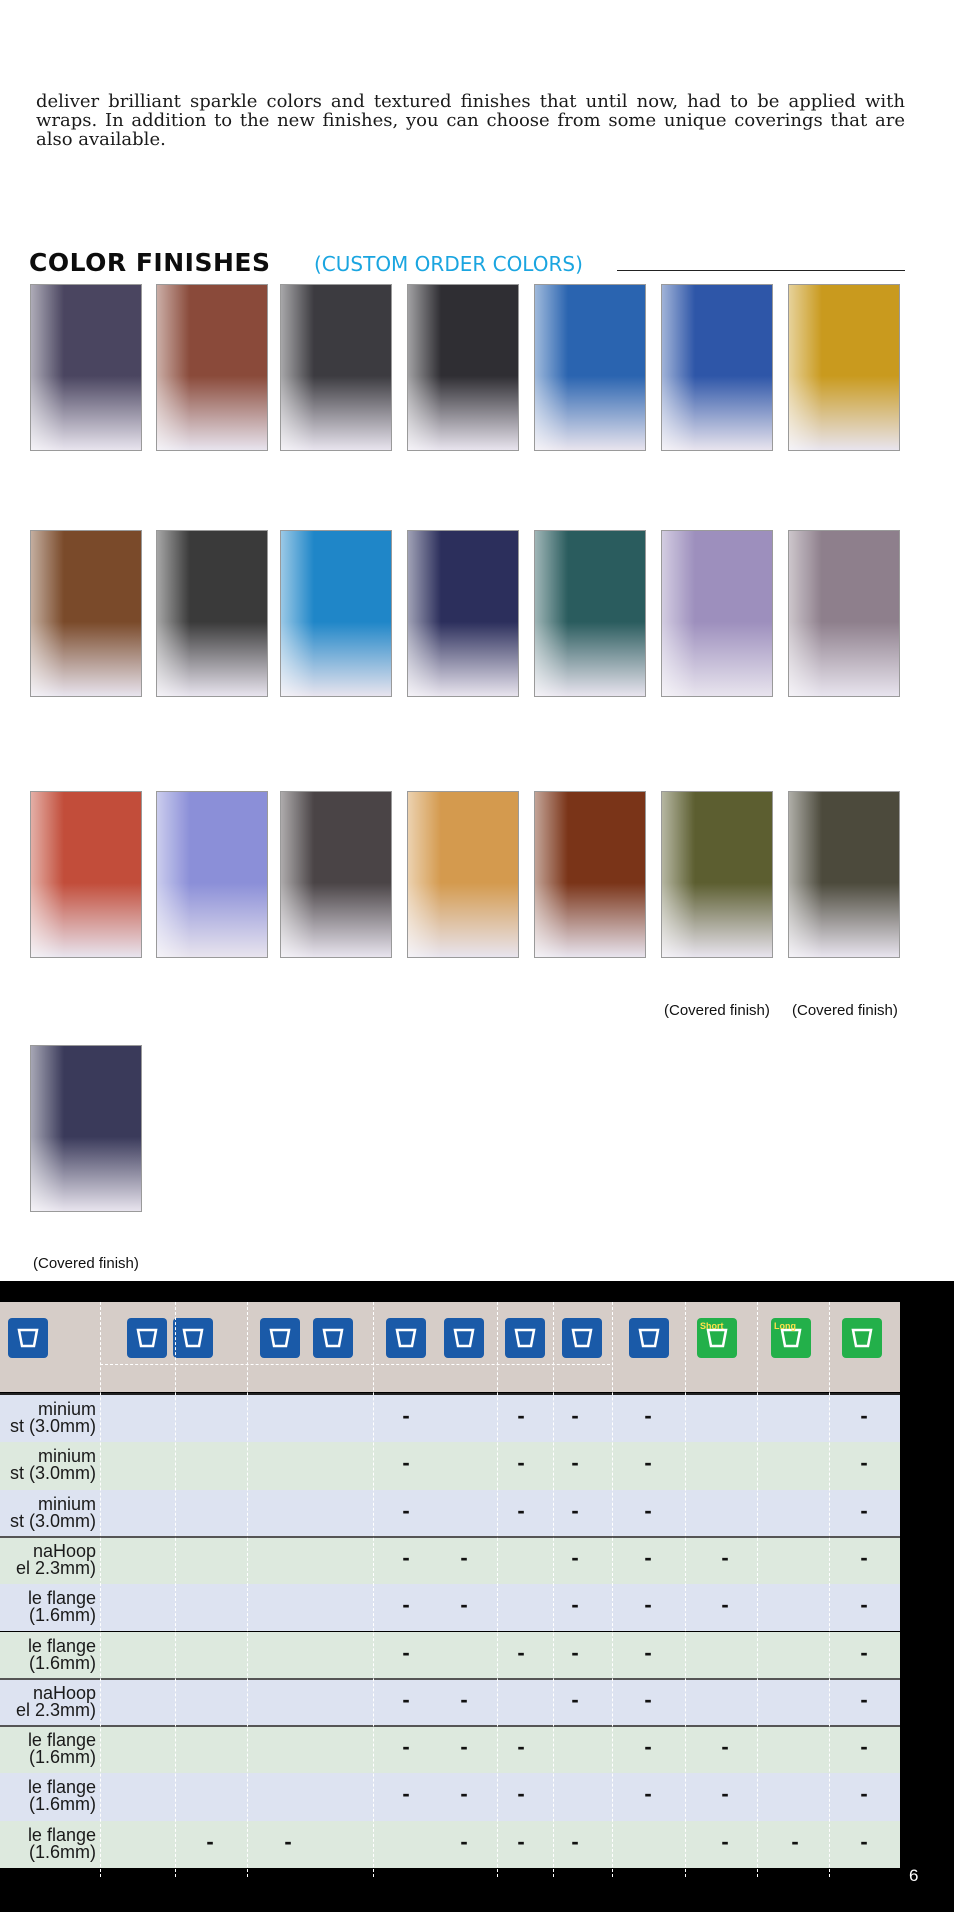 The image size is (954, 1912). I want to click on drum-shell-icon, so click(280, 1338).